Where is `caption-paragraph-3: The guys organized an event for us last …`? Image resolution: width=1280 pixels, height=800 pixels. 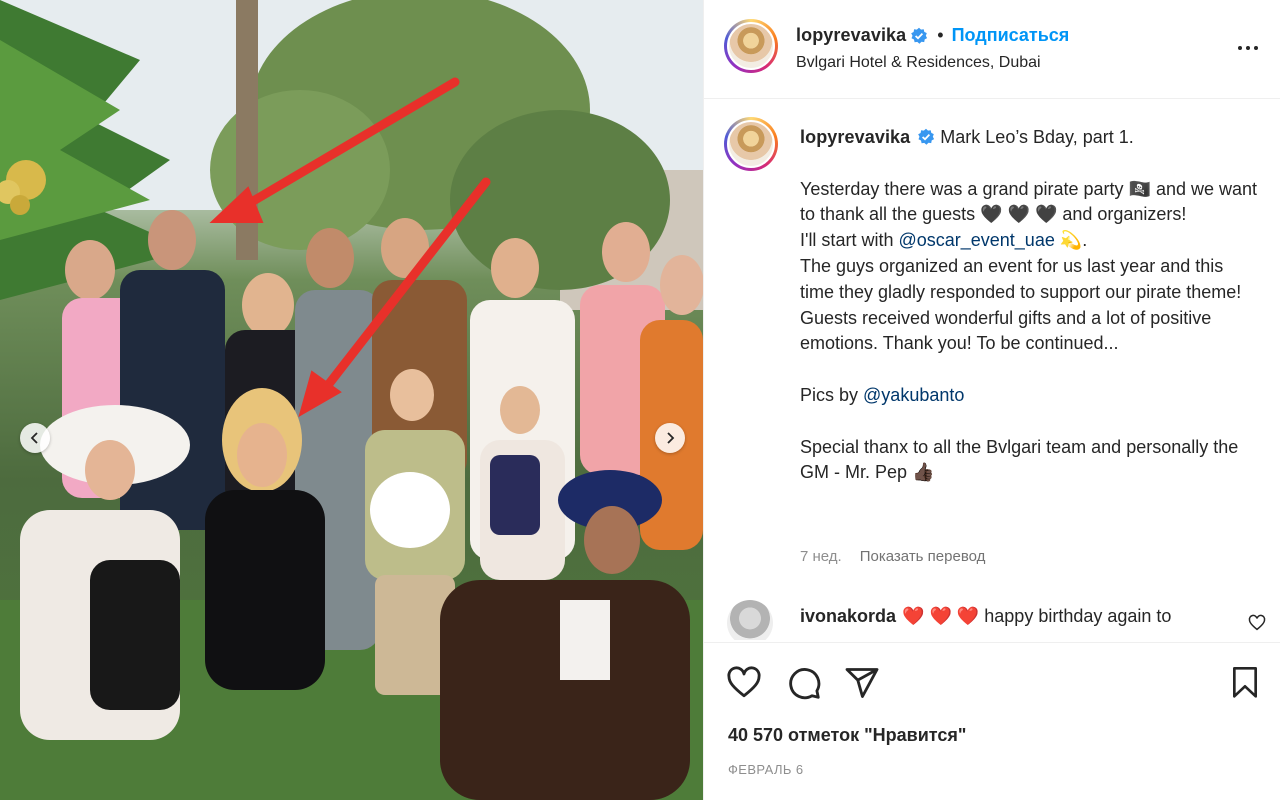
caption-paragraph-3: The guys organized an event for us last … is located at coordinates (1021, 304).